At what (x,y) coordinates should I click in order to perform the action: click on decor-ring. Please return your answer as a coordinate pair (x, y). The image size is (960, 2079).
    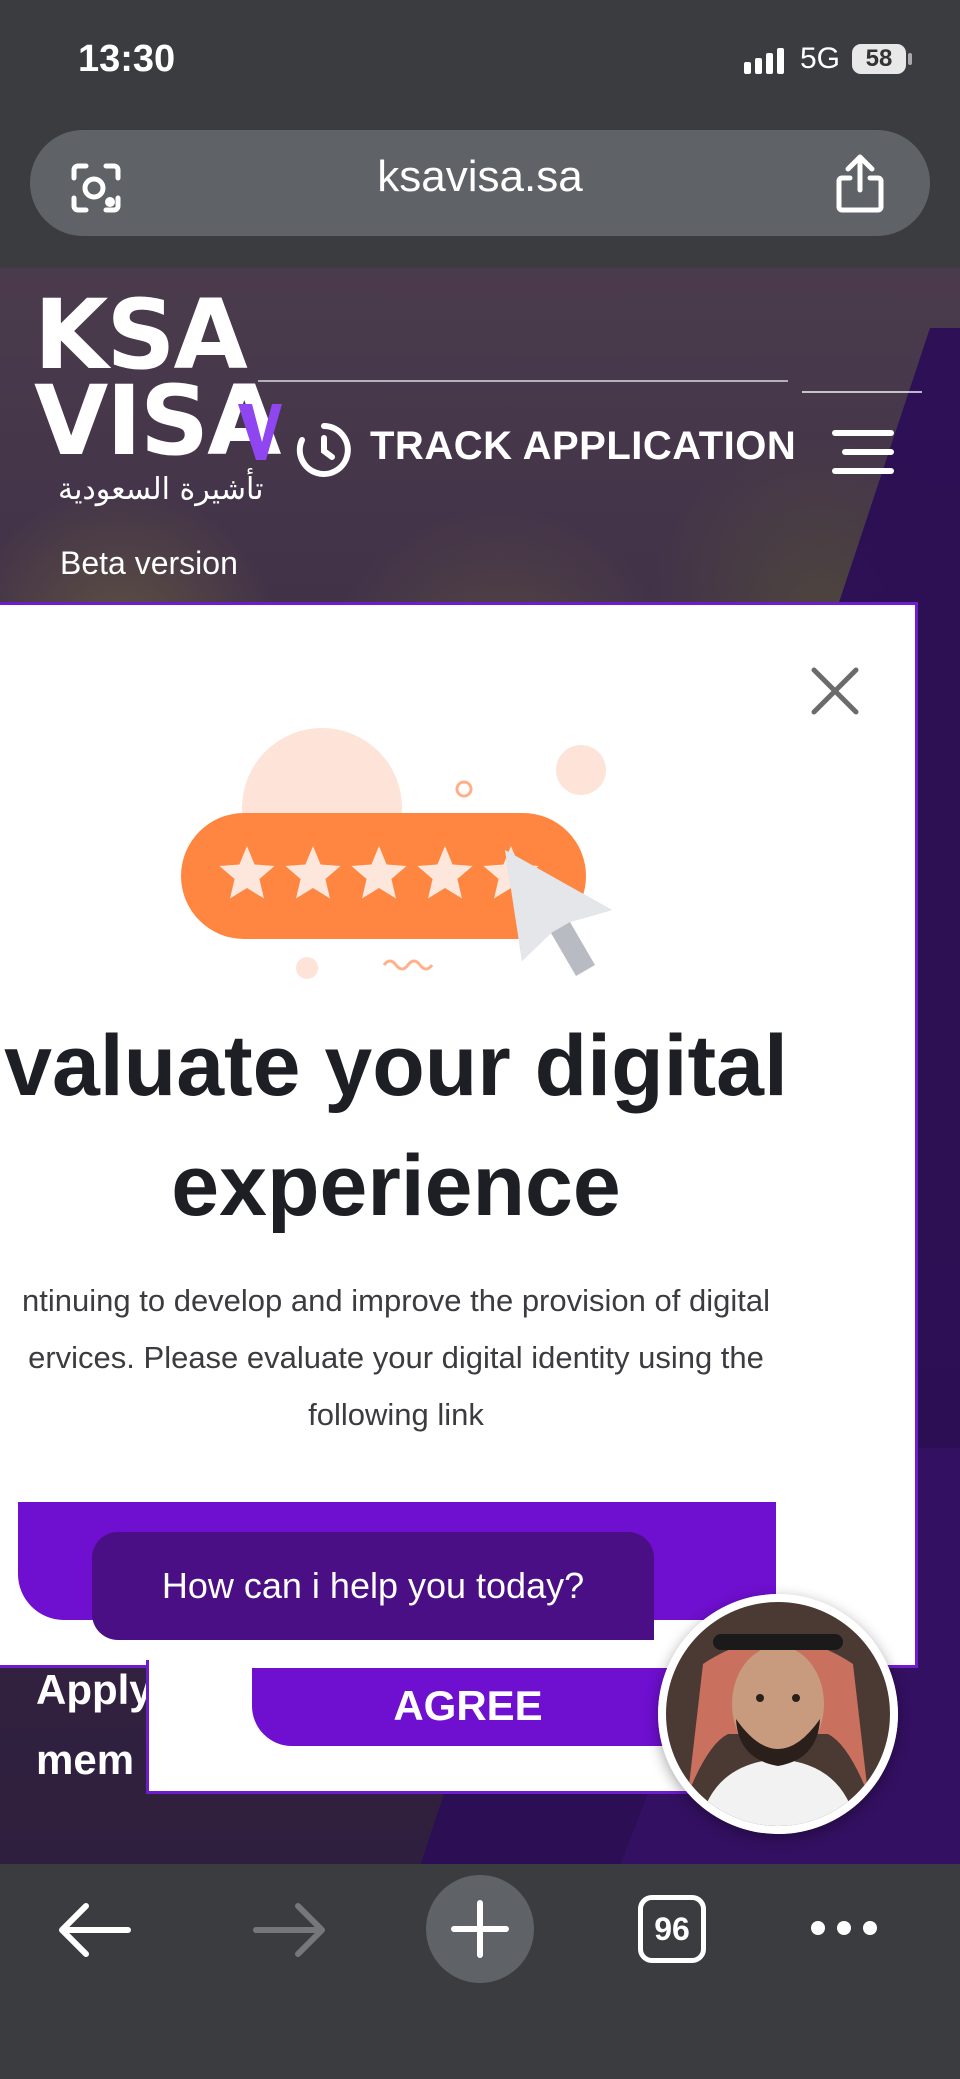
    Looking at the image, I should click on (464, 789).